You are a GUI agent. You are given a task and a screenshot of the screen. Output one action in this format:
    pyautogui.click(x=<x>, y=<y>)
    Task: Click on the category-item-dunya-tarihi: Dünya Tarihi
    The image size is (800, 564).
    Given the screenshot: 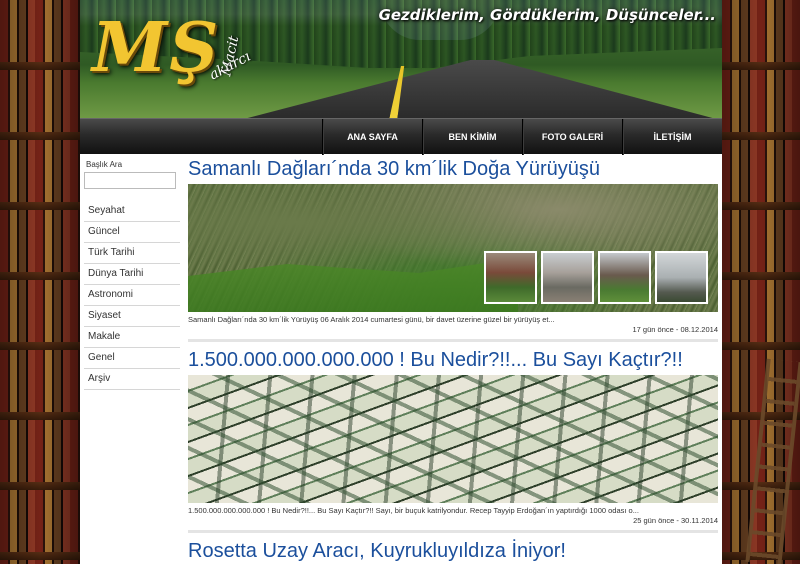 What is the action you would take?
    pyautogui.click(x=132, y=274)
    